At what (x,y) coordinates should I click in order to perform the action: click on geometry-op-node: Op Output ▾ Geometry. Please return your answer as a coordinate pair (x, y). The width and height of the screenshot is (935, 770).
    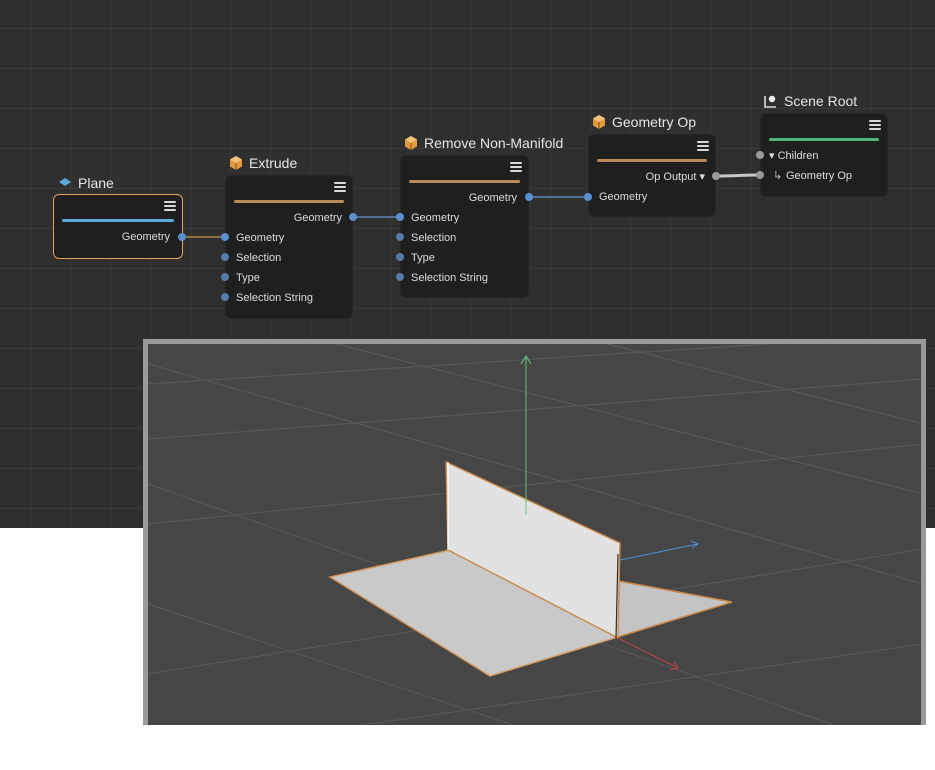
    Looking at the image, I should click on (652, 175).